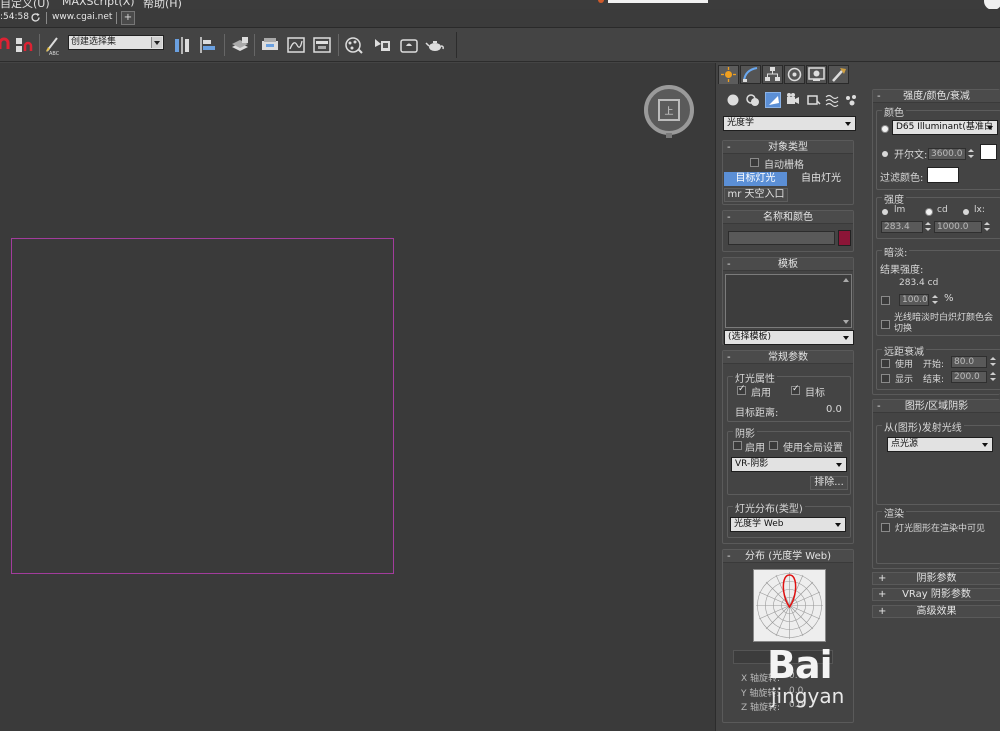 This screenshot has height=731, width=1000. I want to click on scene-explorer-icon, so click(270, 45).